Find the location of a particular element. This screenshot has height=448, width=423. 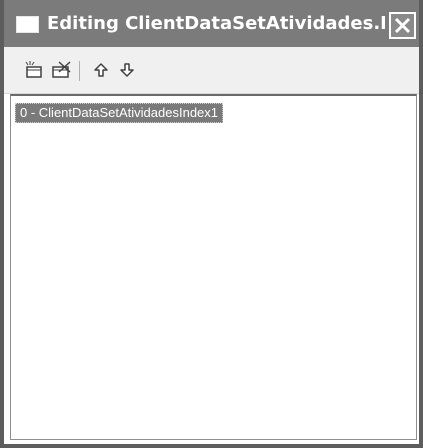

add-new-icon is located at coordinates (33, 69).